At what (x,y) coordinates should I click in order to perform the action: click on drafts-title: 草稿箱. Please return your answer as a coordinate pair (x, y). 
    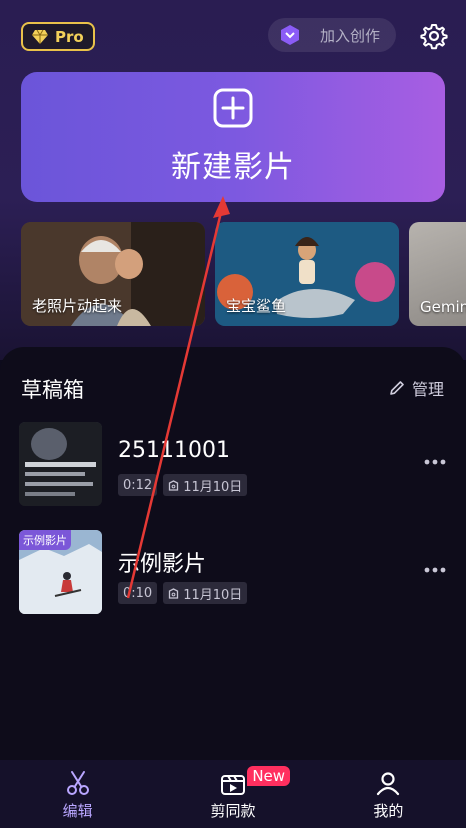
    Looking at the image, I should click on (52, 390).